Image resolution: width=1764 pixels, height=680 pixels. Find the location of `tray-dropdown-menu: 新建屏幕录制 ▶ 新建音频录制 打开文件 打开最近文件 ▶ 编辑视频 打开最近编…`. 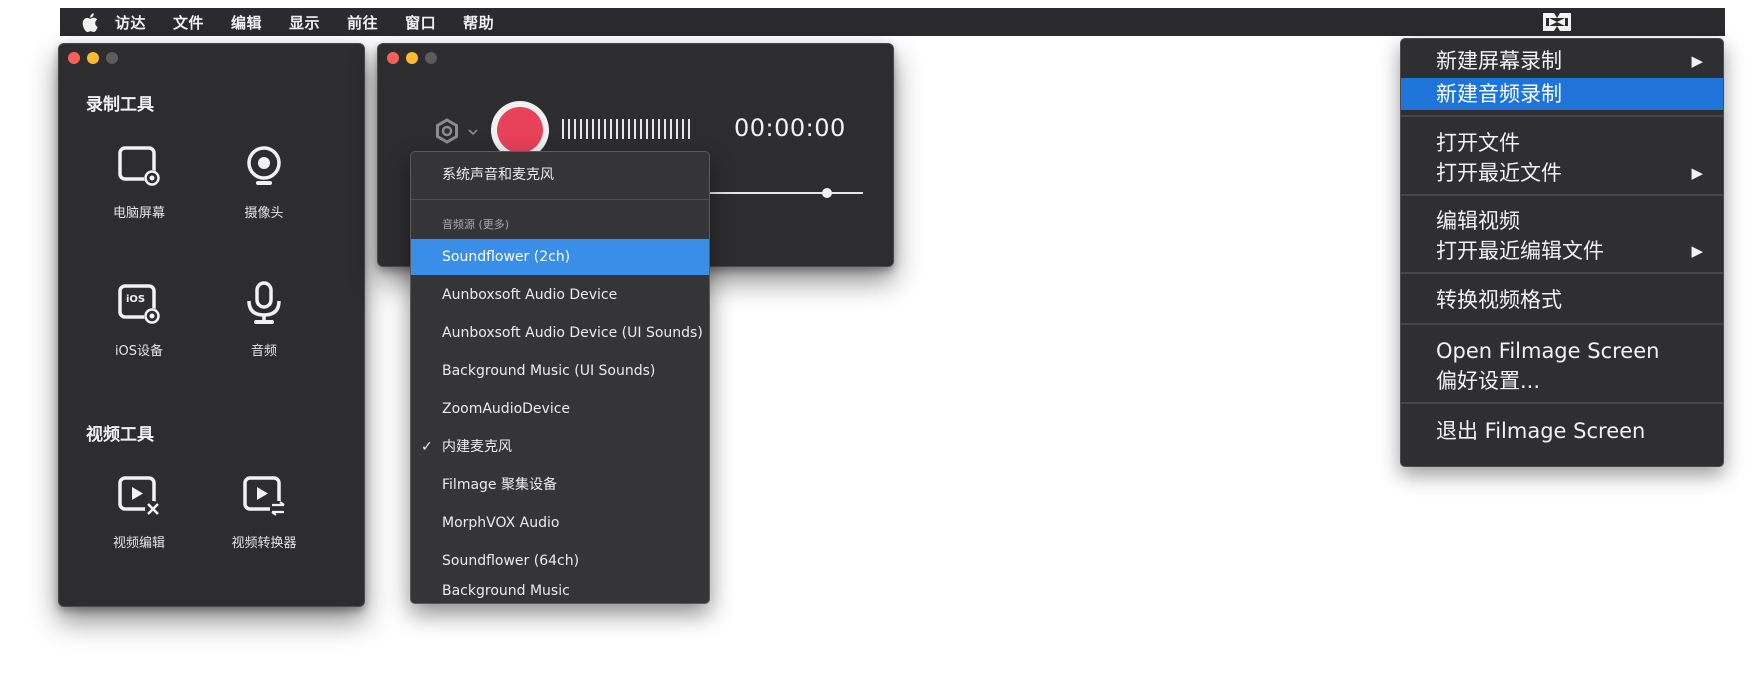

tray-dropdown-menu: 新建屏幕录制 ▶ 新建音频录制 打开文件 打开最近文件 ▶ 编辑视频 打开最近编… is located at coordinates (1562, 252).